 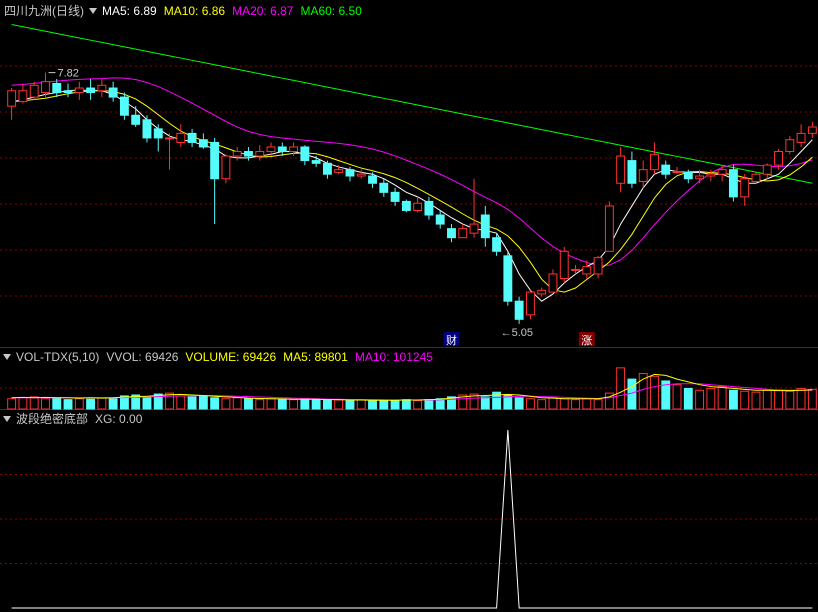 What do you see at coordinates (44, 11) in the screenshot?
I see `stock-title: 四川九洲(日线)` at bounding box center [44, 11].